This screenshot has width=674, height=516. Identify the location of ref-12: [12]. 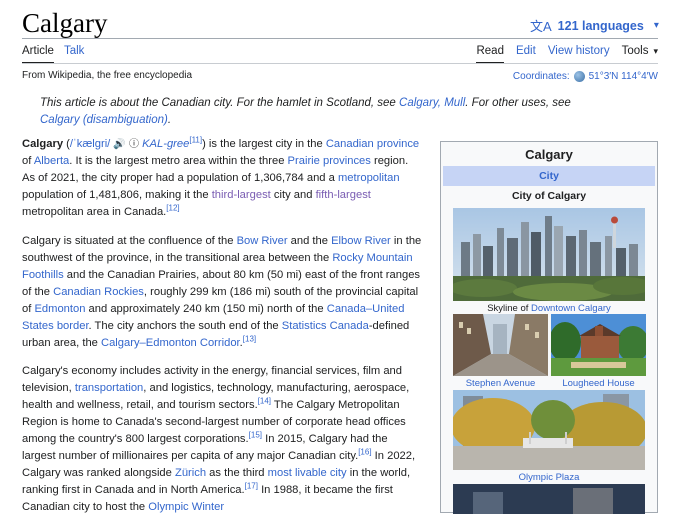
(172, 207).